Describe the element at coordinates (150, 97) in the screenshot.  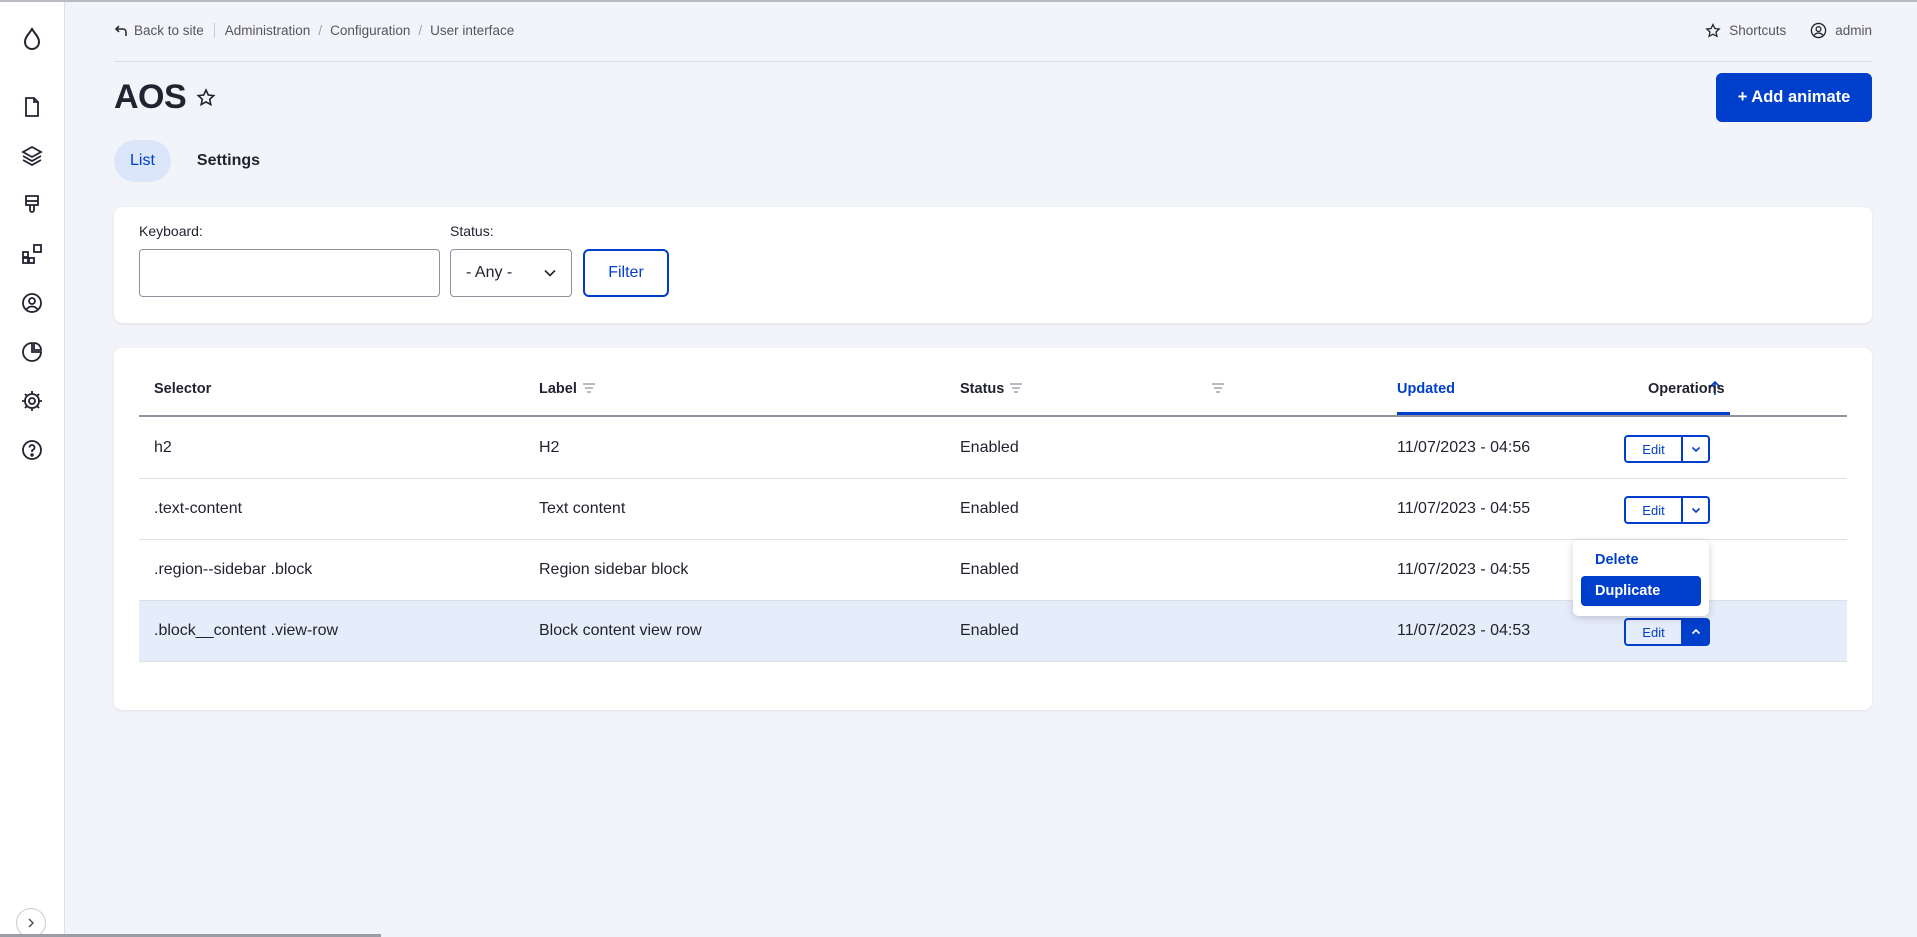
I see `page-title: AOS` at that location.